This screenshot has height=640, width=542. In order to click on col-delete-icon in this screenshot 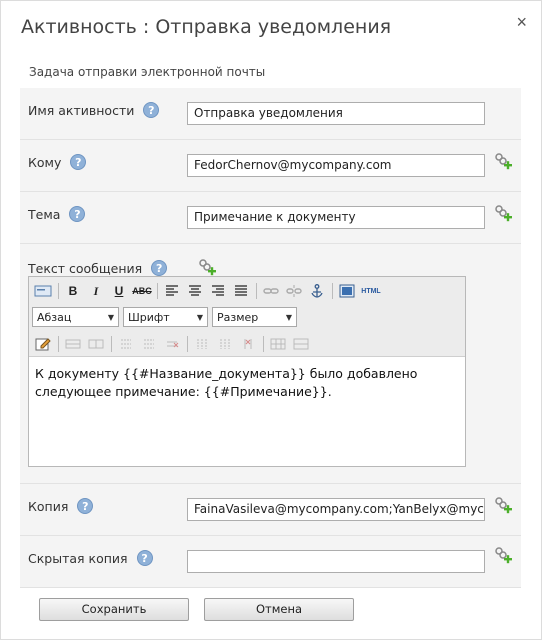, I will do `click(248, 344)`.